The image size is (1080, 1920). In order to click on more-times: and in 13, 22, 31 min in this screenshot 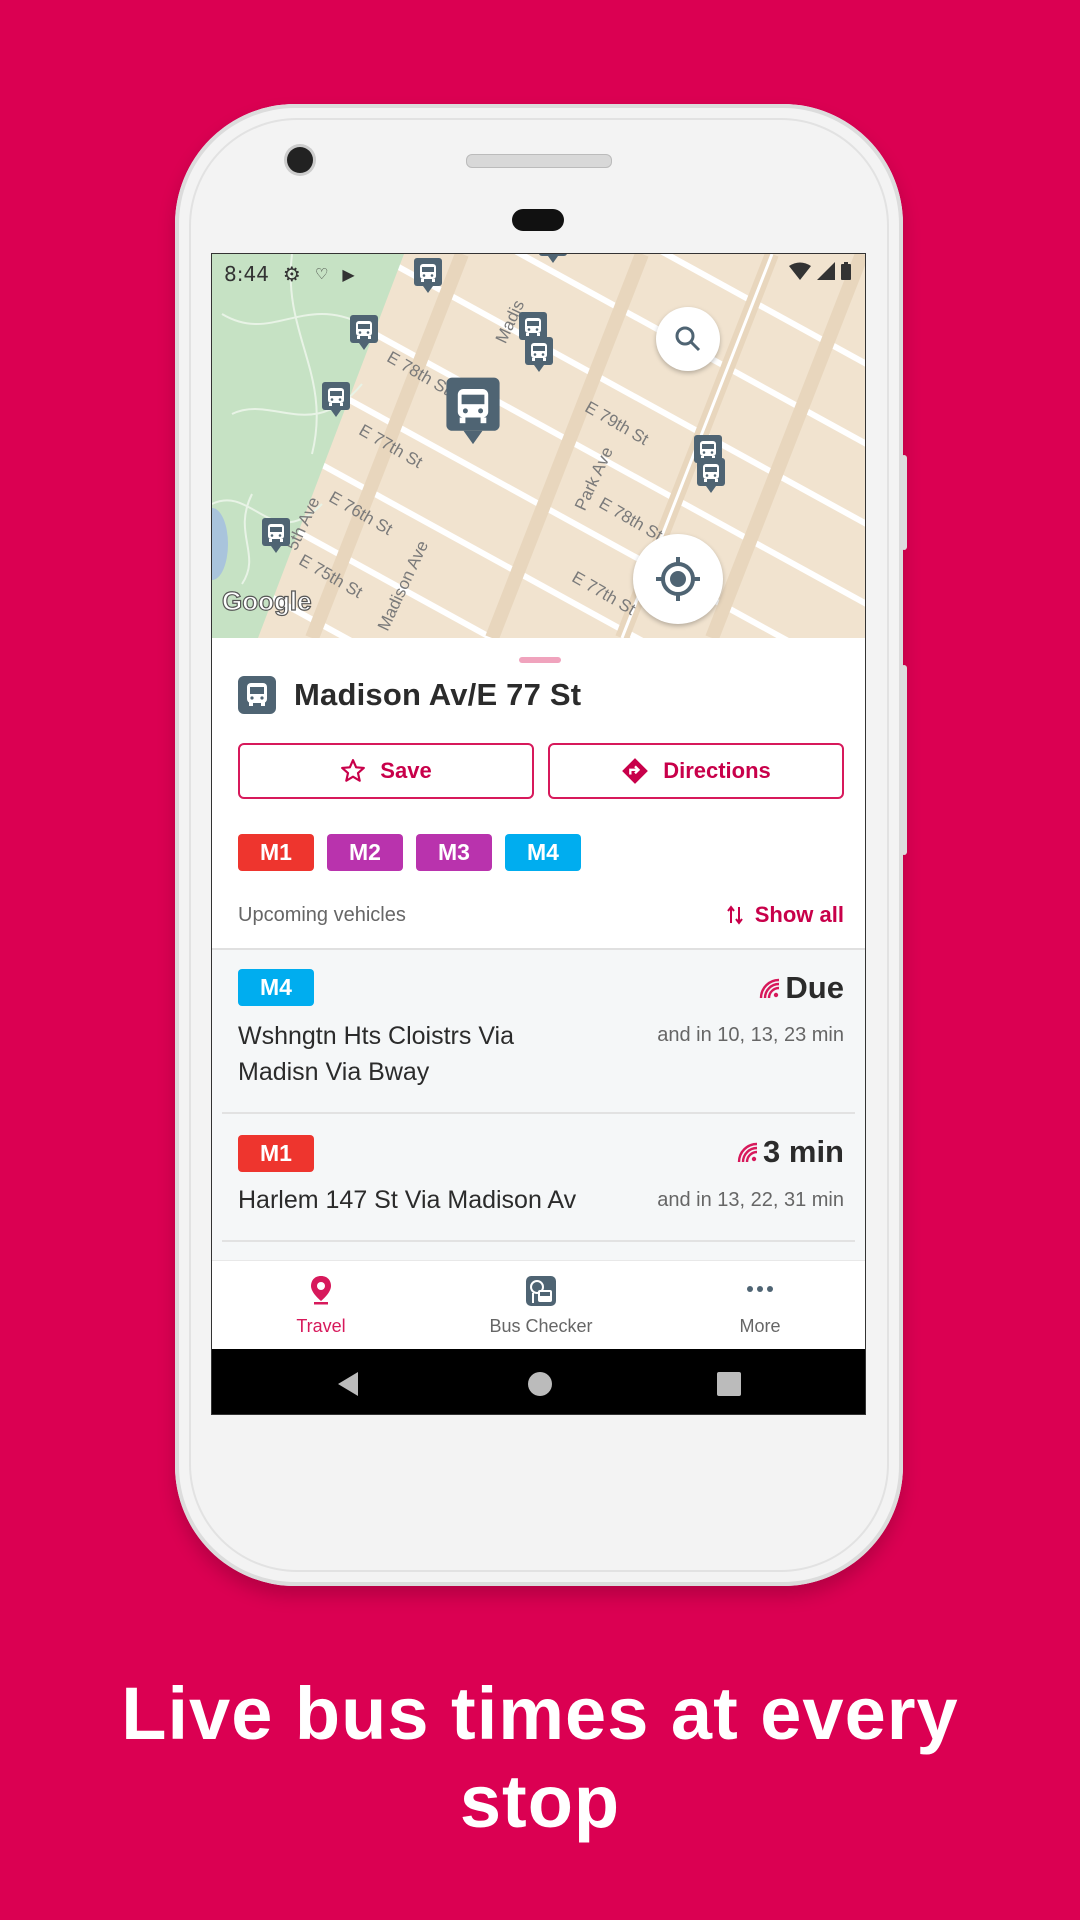, I will do `click(750, 1200)`.